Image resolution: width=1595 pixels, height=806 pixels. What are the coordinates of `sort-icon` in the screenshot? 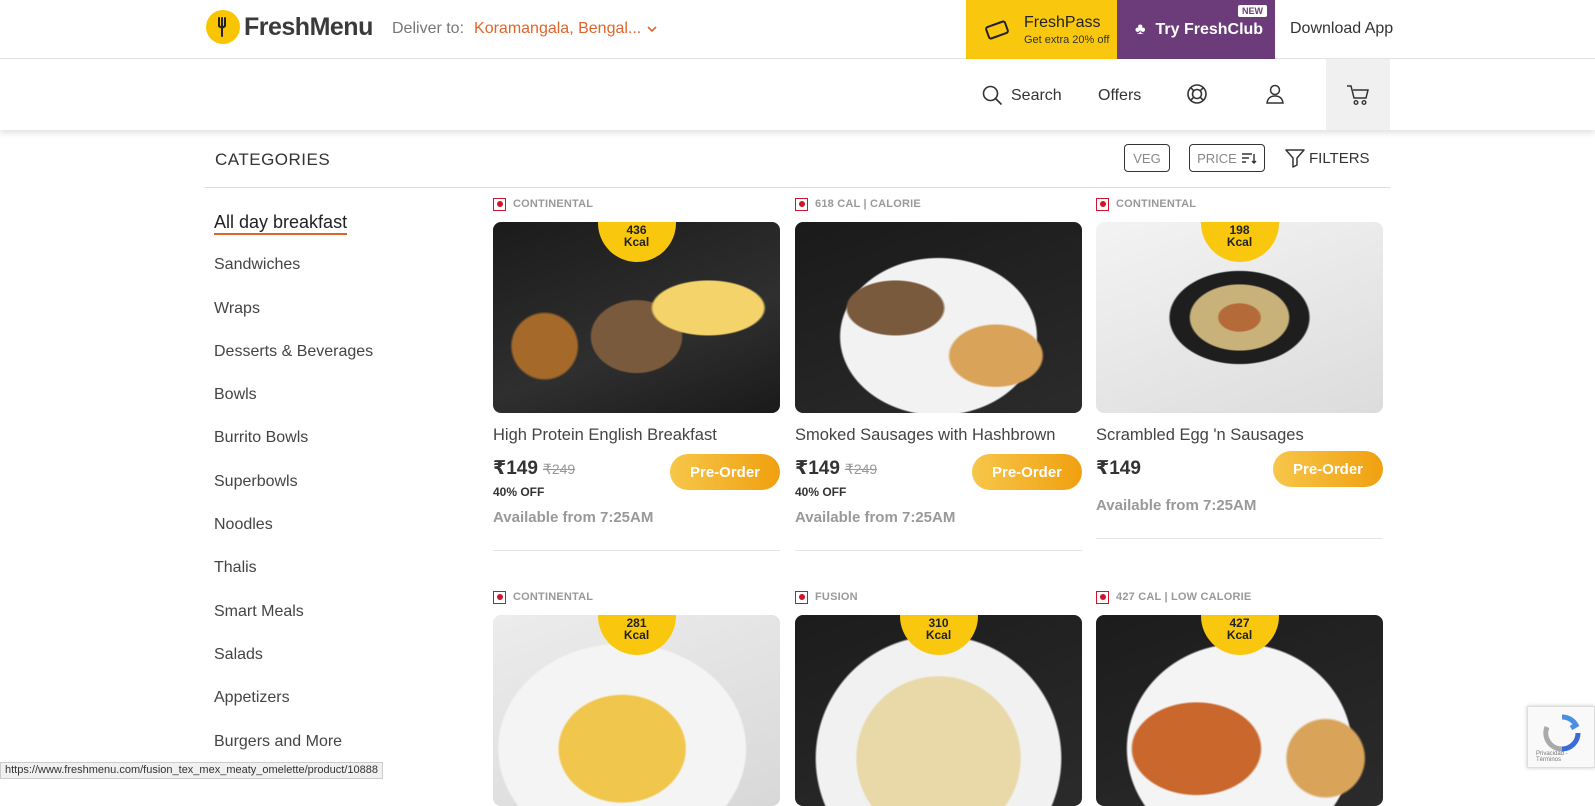 It's located at (1249, 158).